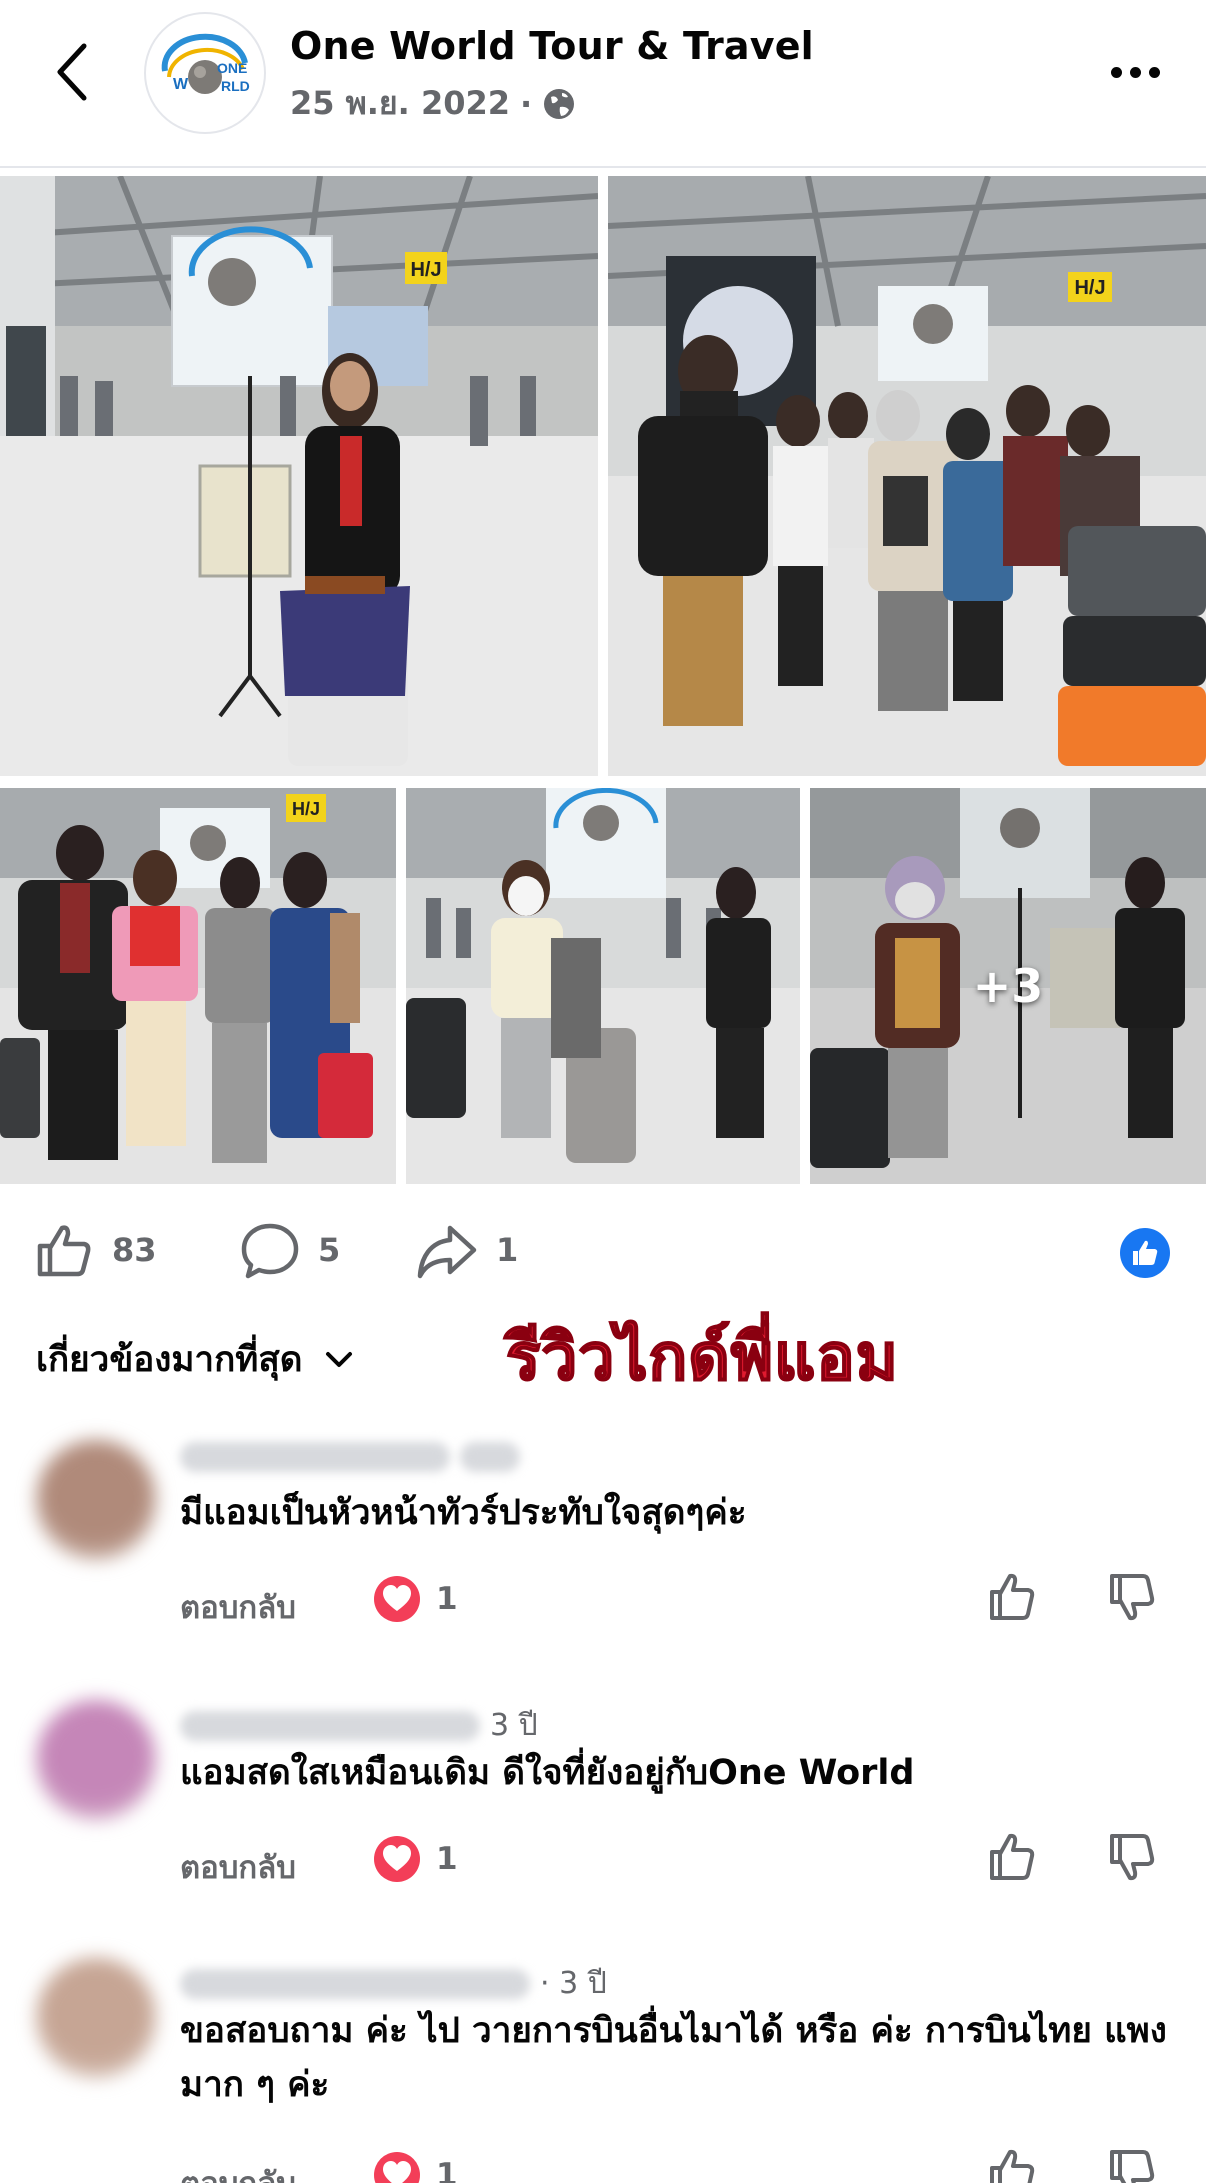 The width and height of the screenshot is (1206, 2183). What do you see at coordinates (339, 1359) in the screenshot?
I see `chevron-down-icon` at bounding box center [339, 1359].